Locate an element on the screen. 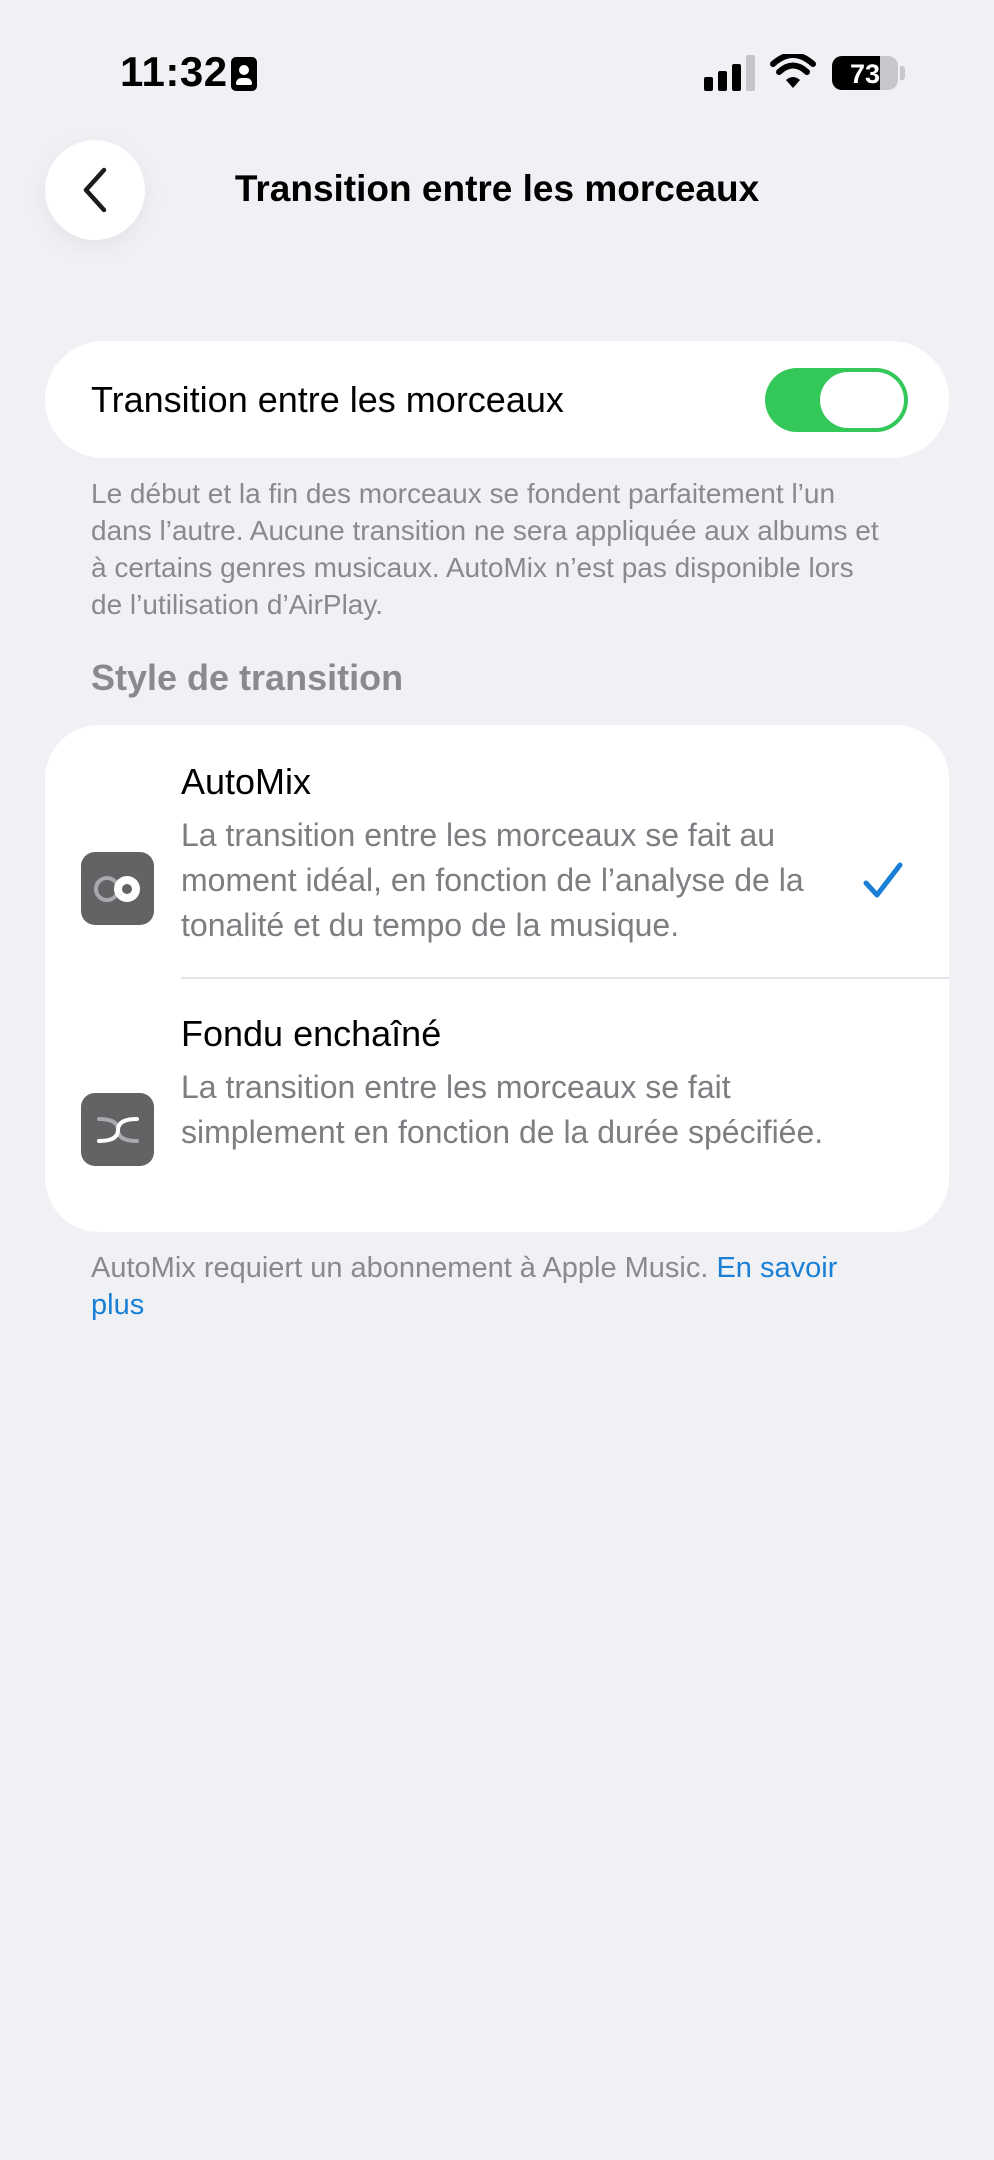 The width and height of the screenshot is (994, 2160). wifi-icon is located at coordinates (793, 71).